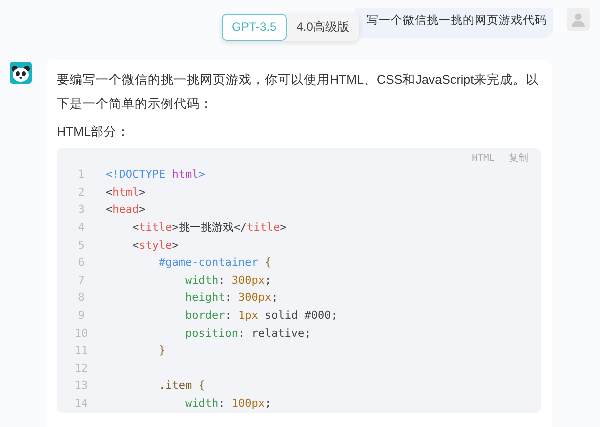 The height and width of the screenshot is (427, 600). Describe the element at coordinates (81, 246) in the screenshot. I see `line-number: 5` at that location.